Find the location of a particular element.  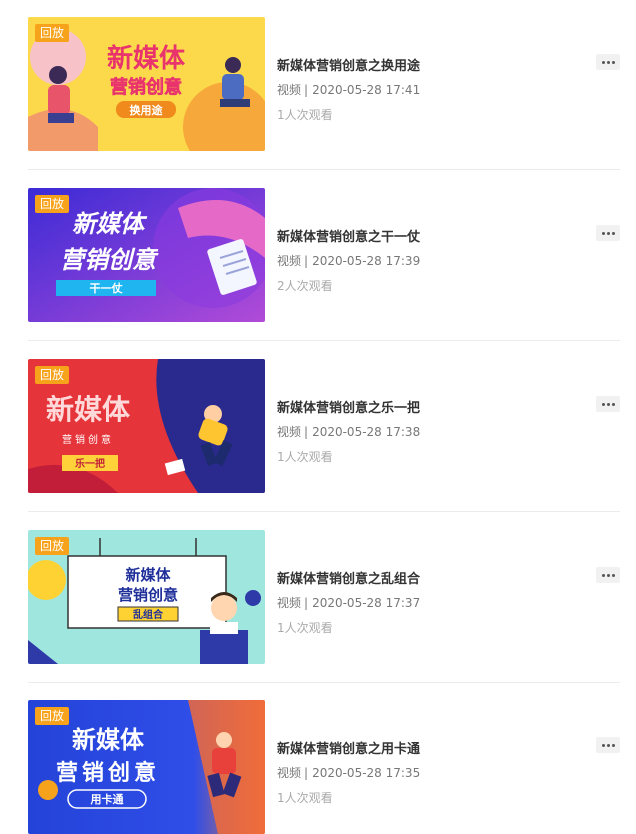

video-thumbnail: 新媒体 营销创意 乱组合 回放 is located at coordinates (146, 597).